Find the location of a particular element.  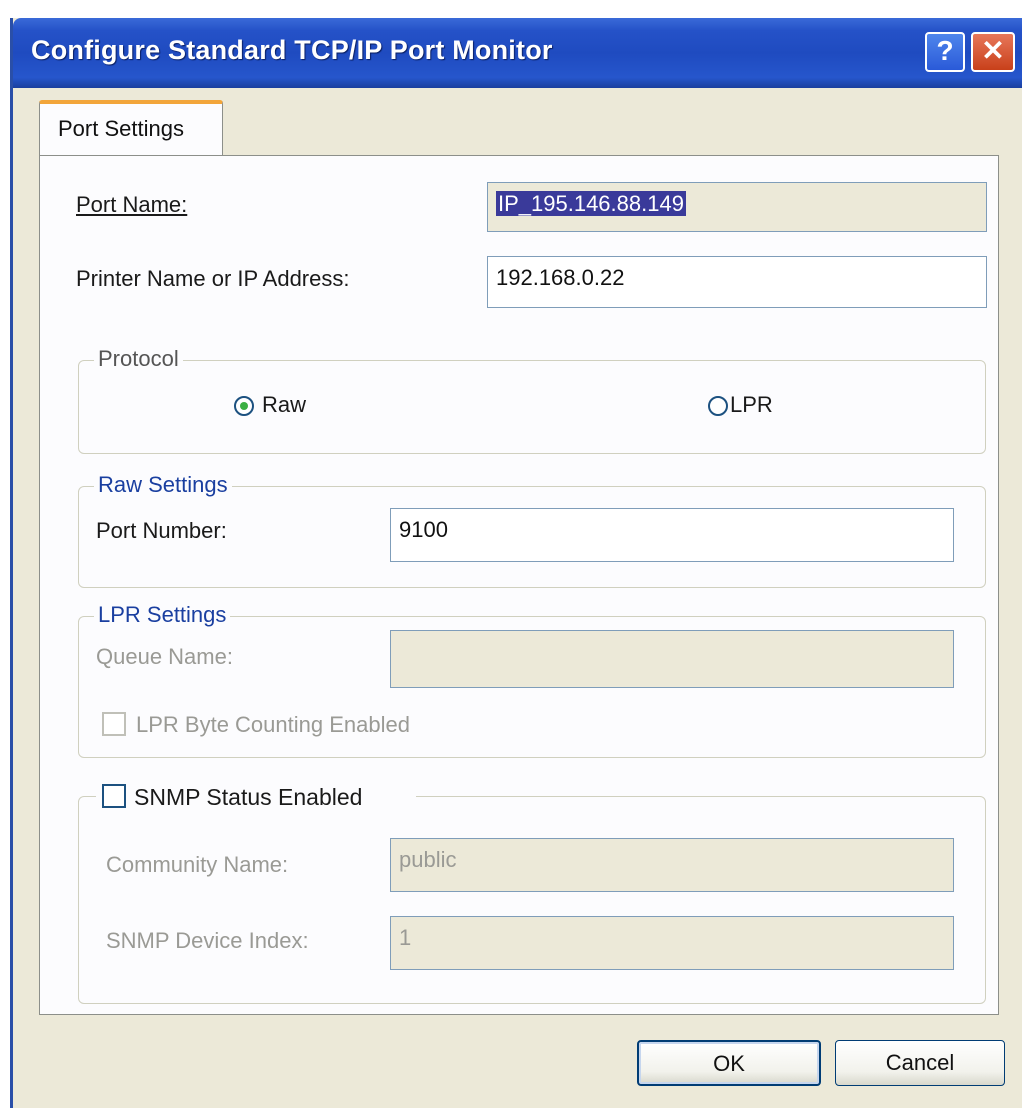

protocol-group is located at coordinates (532, 407).